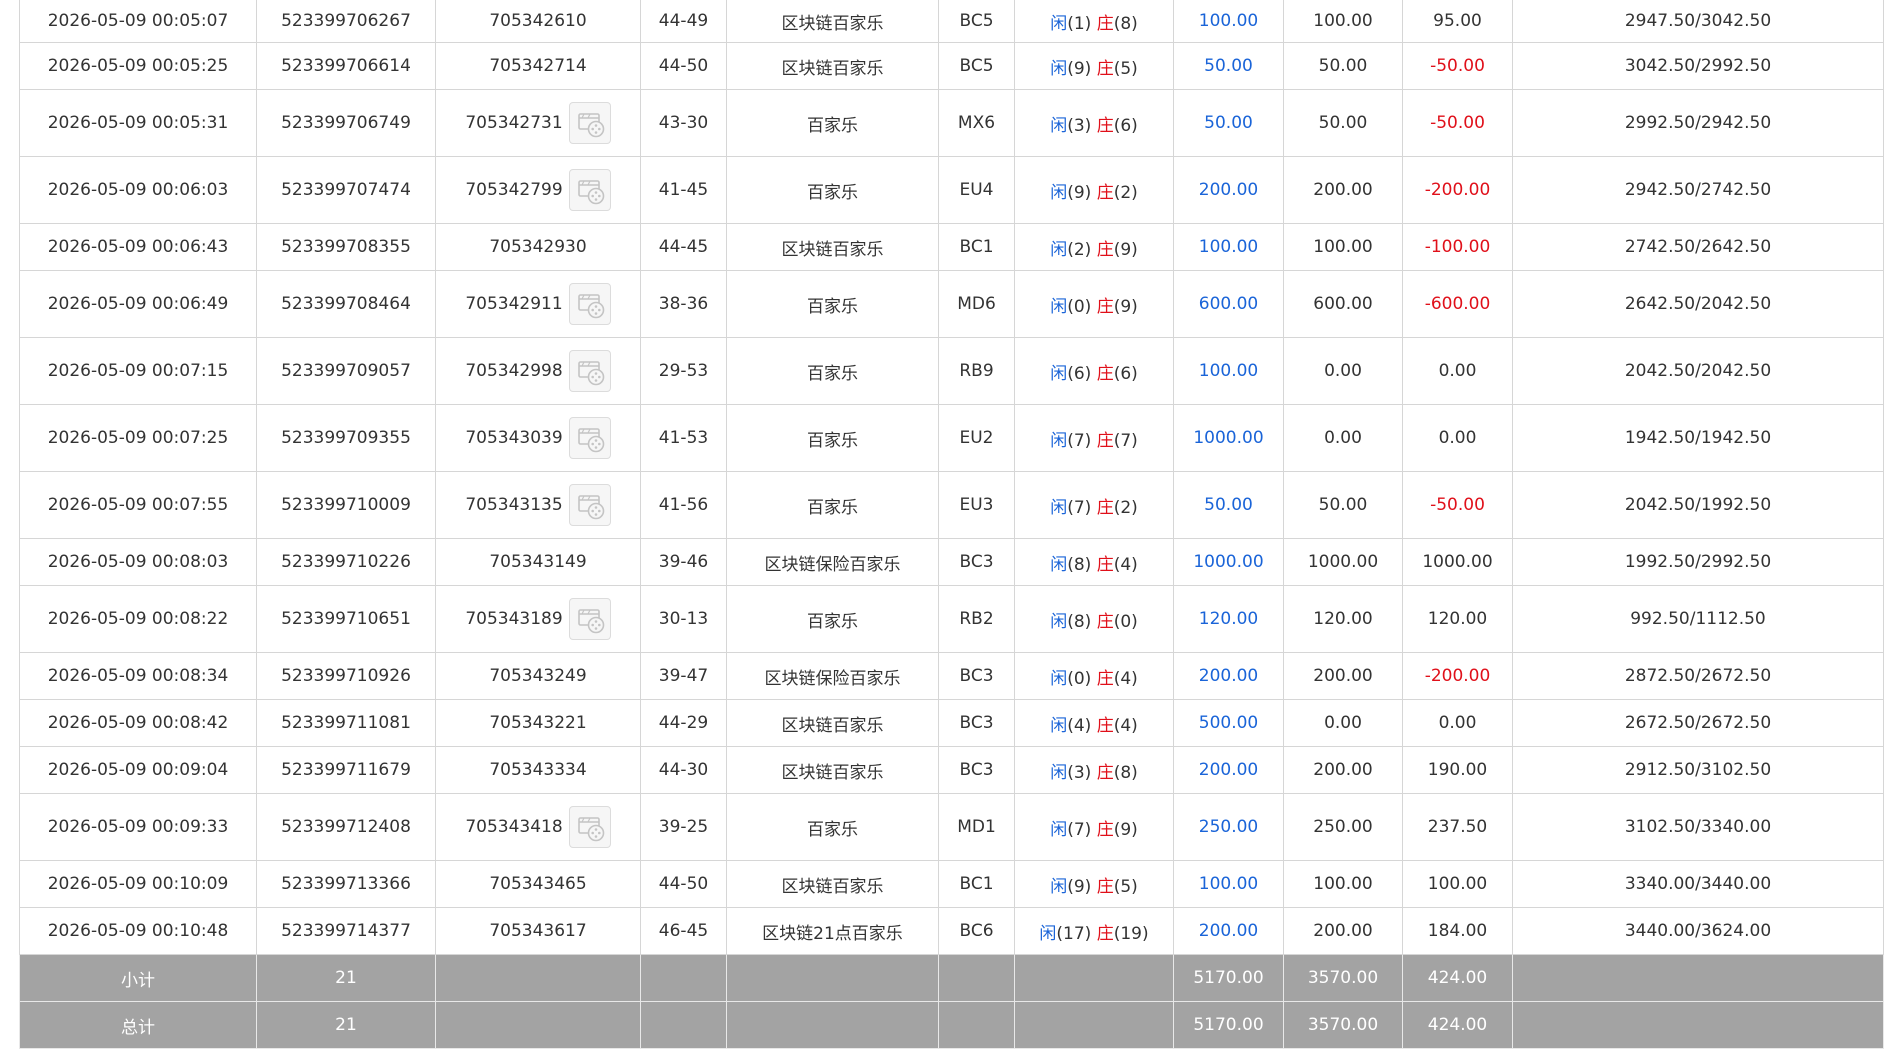  I want to click on result-cell: 闲(0) 庄(9), so click(1094, 304).